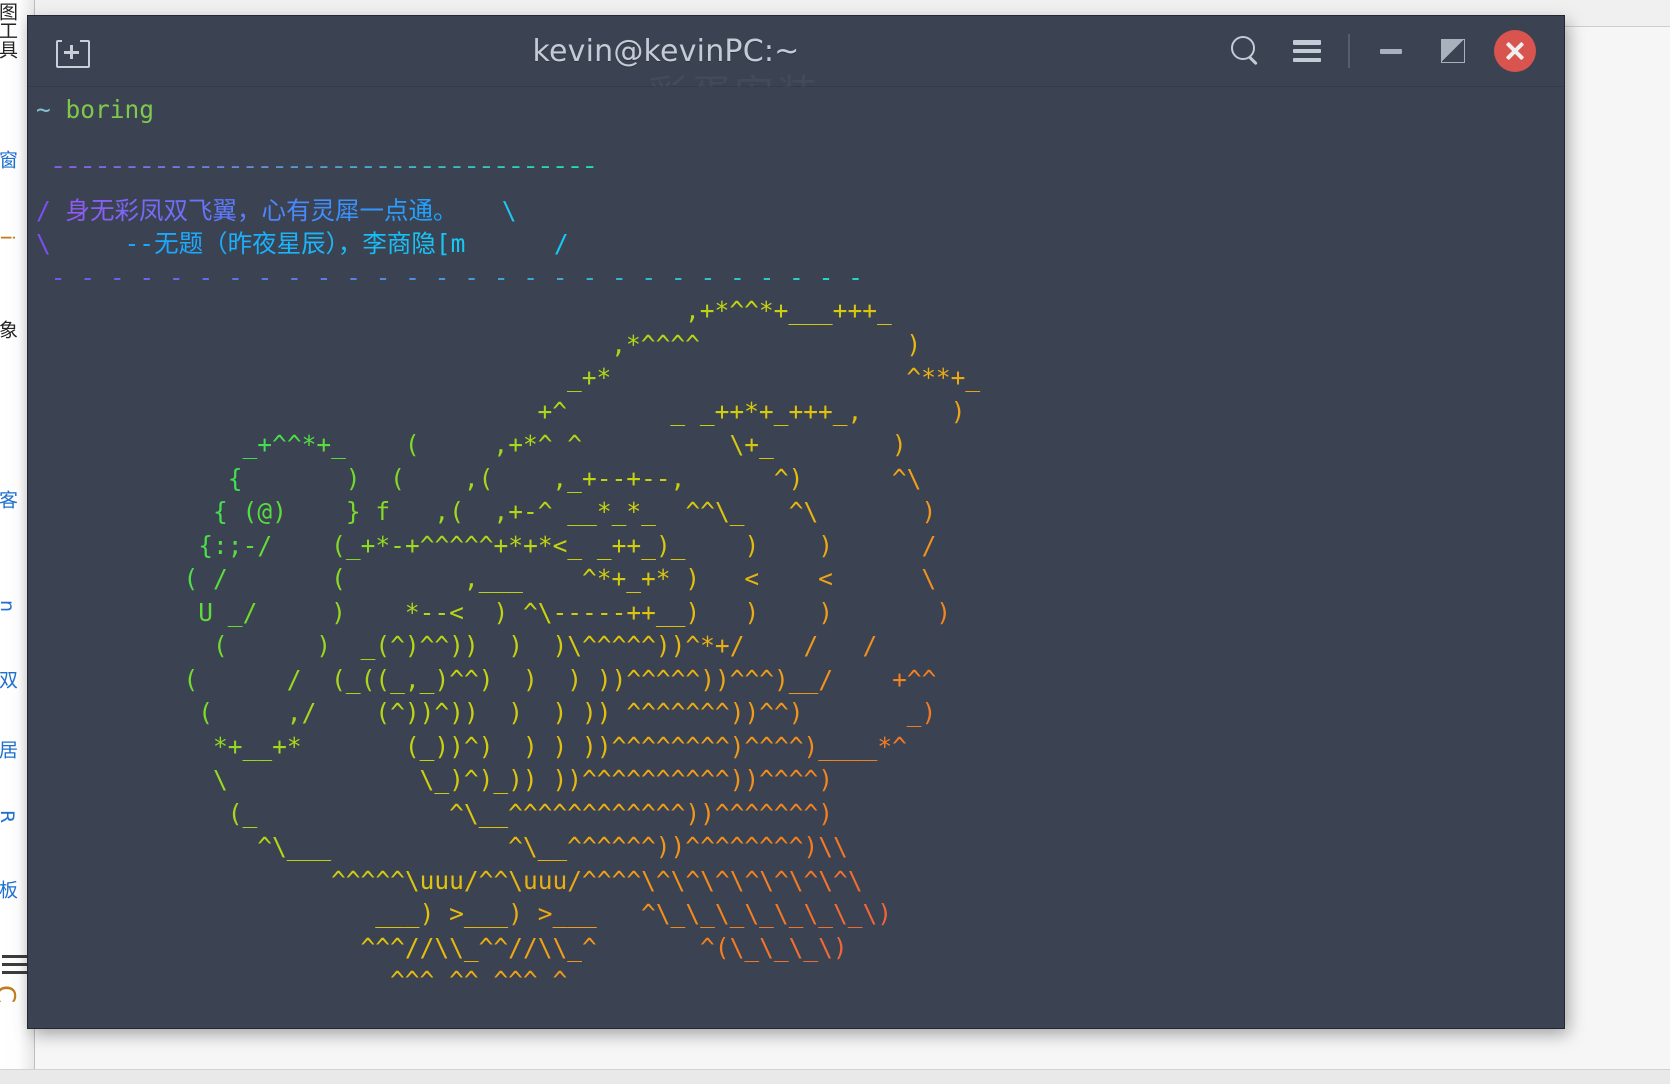 This screenshot has height=1084, width=1670. What do you see at coordinates (9, 159) in the screenshot?
I see `background-col-text: 窗` at bounding box center [9, 159].